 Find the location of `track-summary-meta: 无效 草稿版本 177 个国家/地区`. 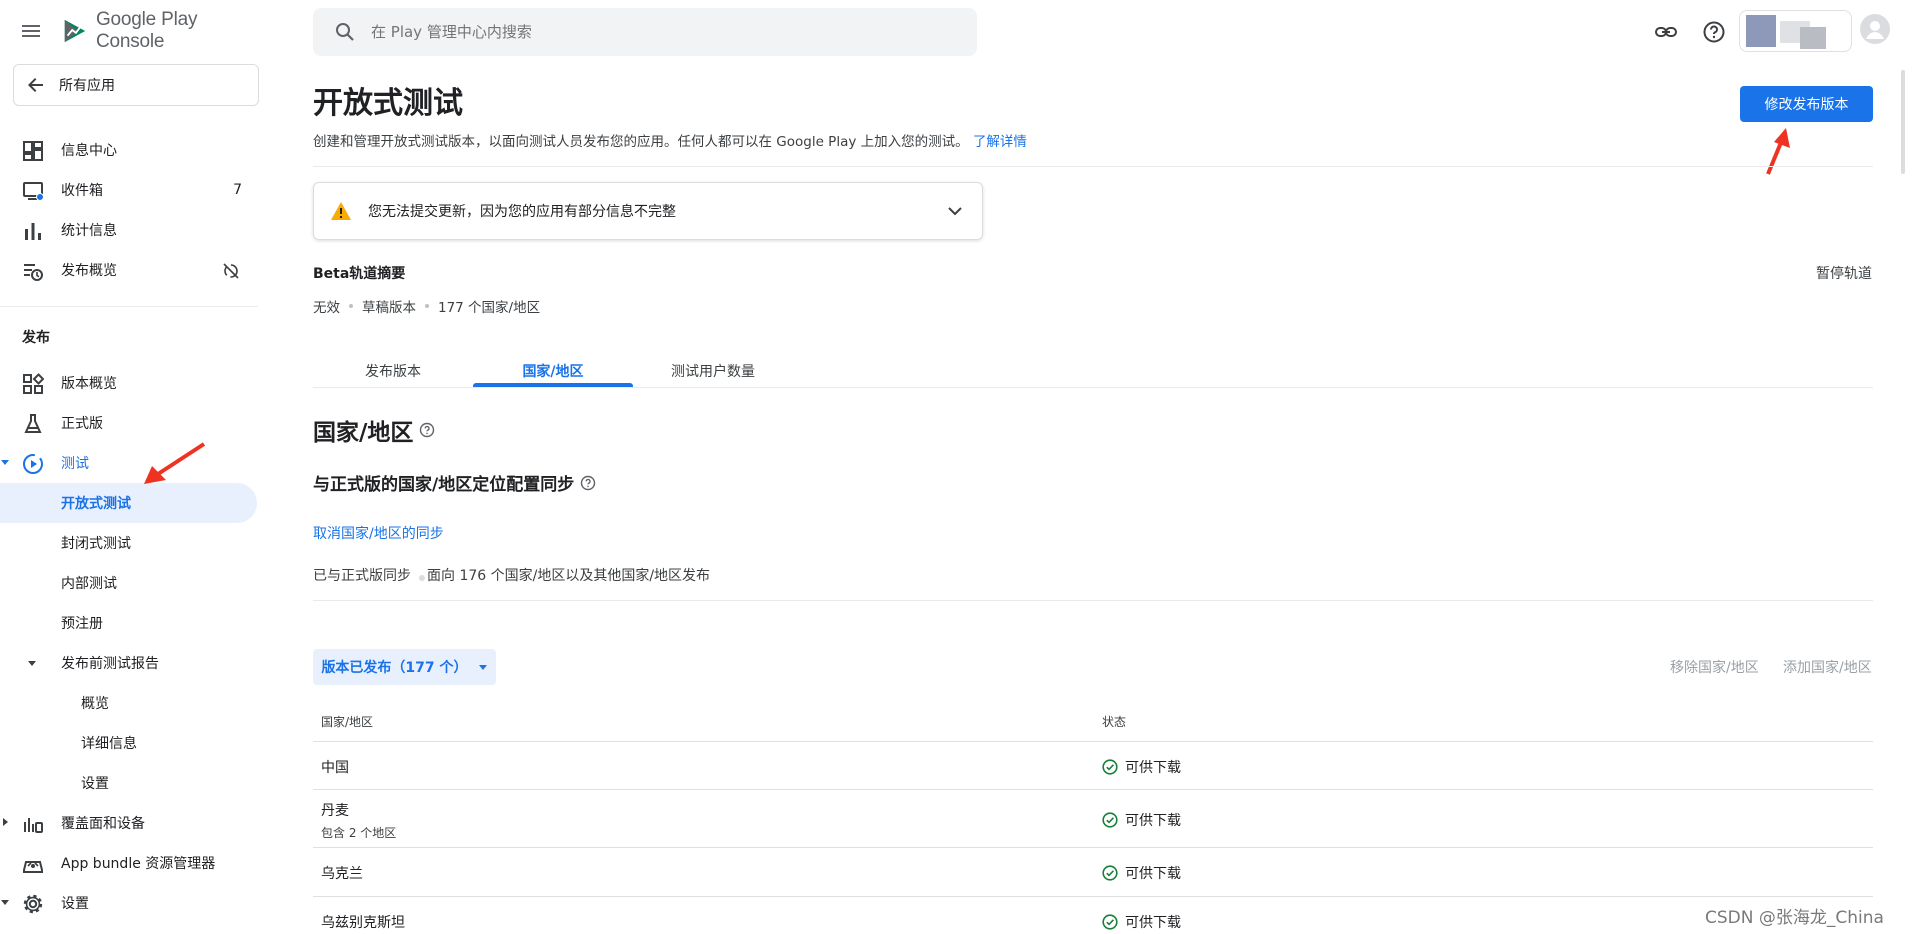

track-summary-meta: 无效 草稿版本 177 个国家/地区 is located at coordinates (426, 306).